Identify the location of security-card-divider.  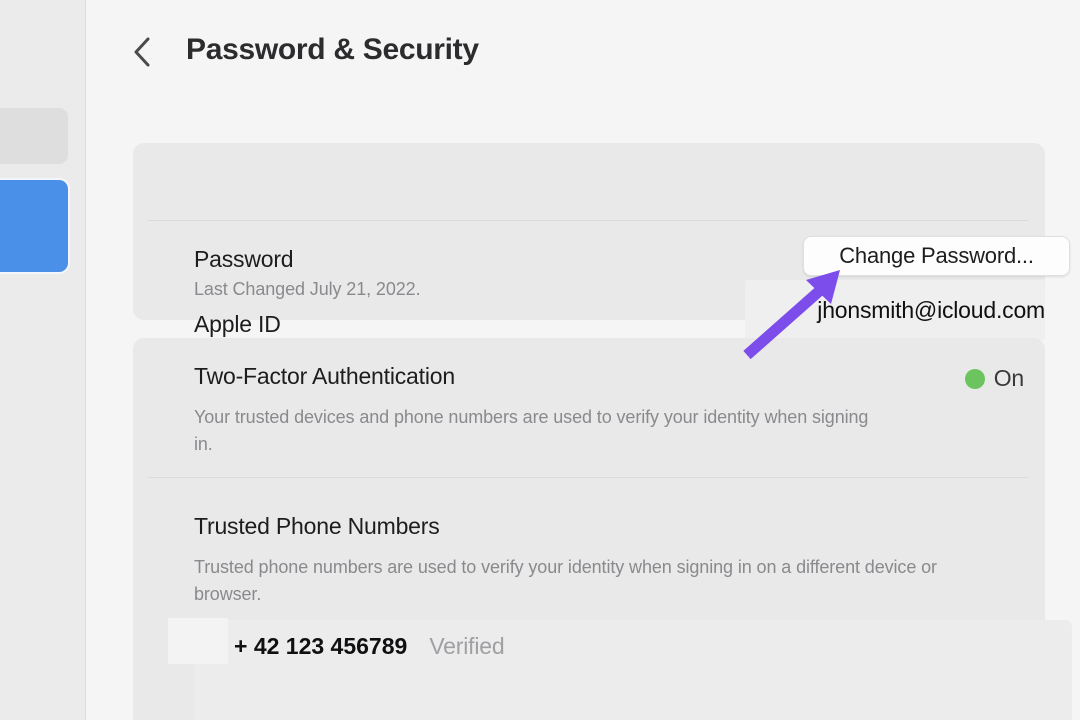
(588, 477).